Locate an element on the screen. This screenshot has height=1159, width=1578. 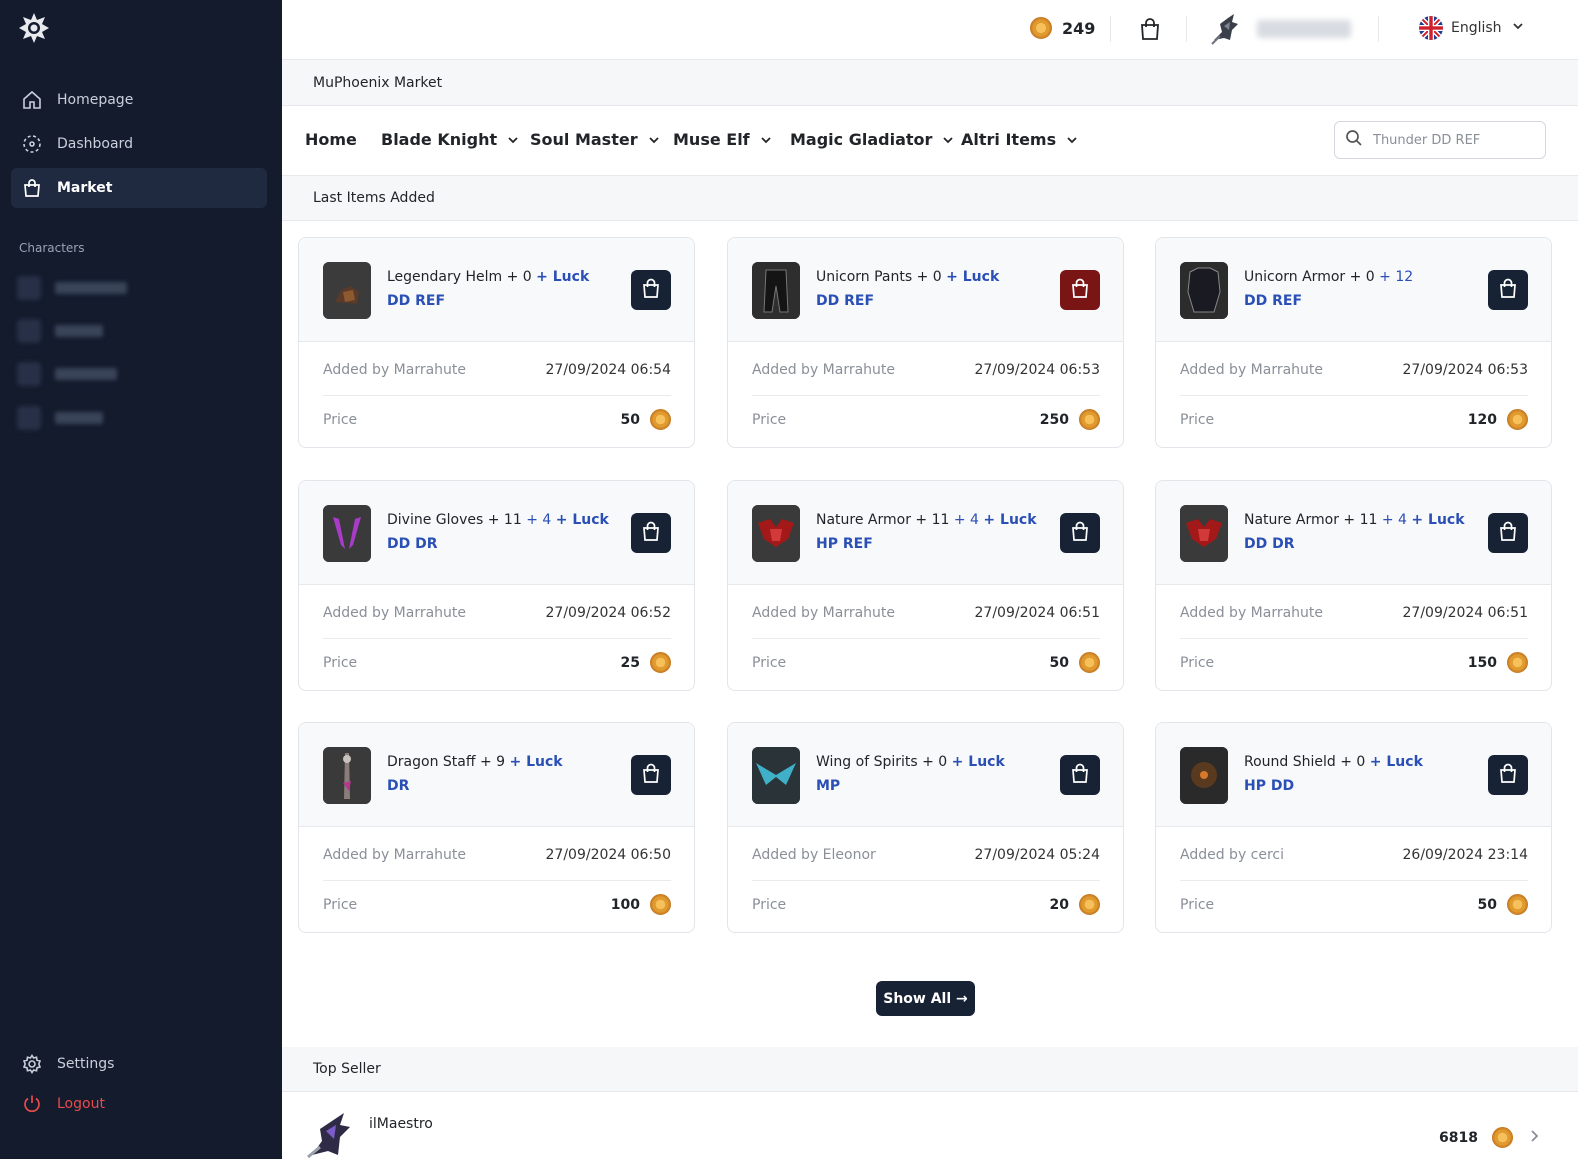
item-meta-row: Added by Marrahute 27/09/2024 06:53 is located at coordinates (1354, 370).